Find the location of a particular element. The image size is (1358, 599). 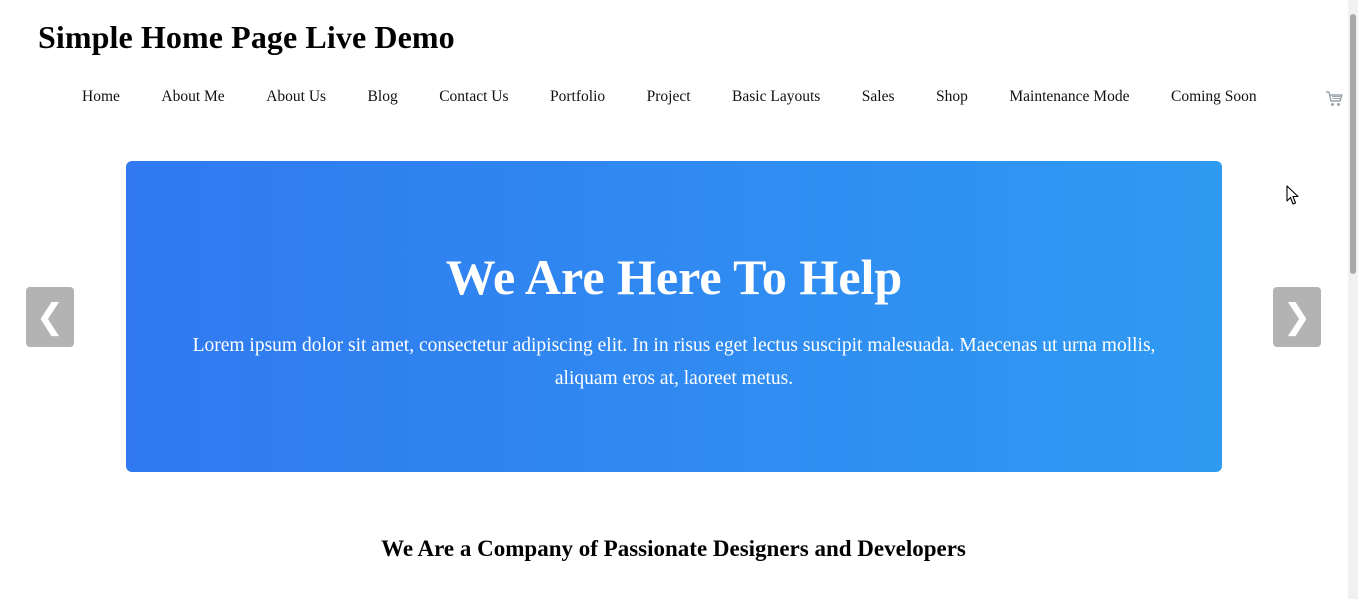

nav-item-contact-us: Contact Us is located at coordinates (473, 97).